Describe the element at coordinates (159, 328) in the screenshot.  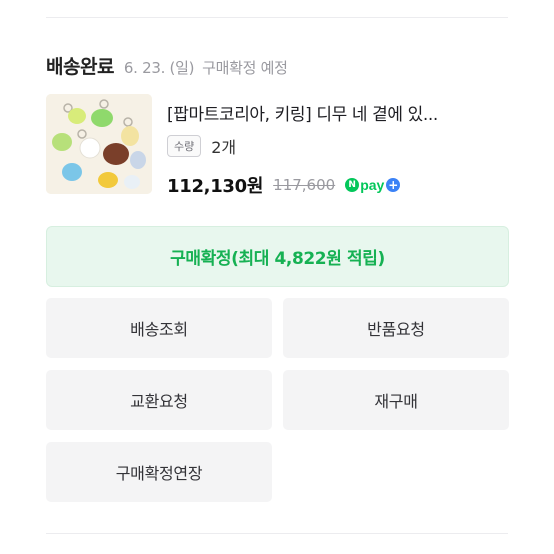
I see `track-delivery-button: 배송조회` at that location.